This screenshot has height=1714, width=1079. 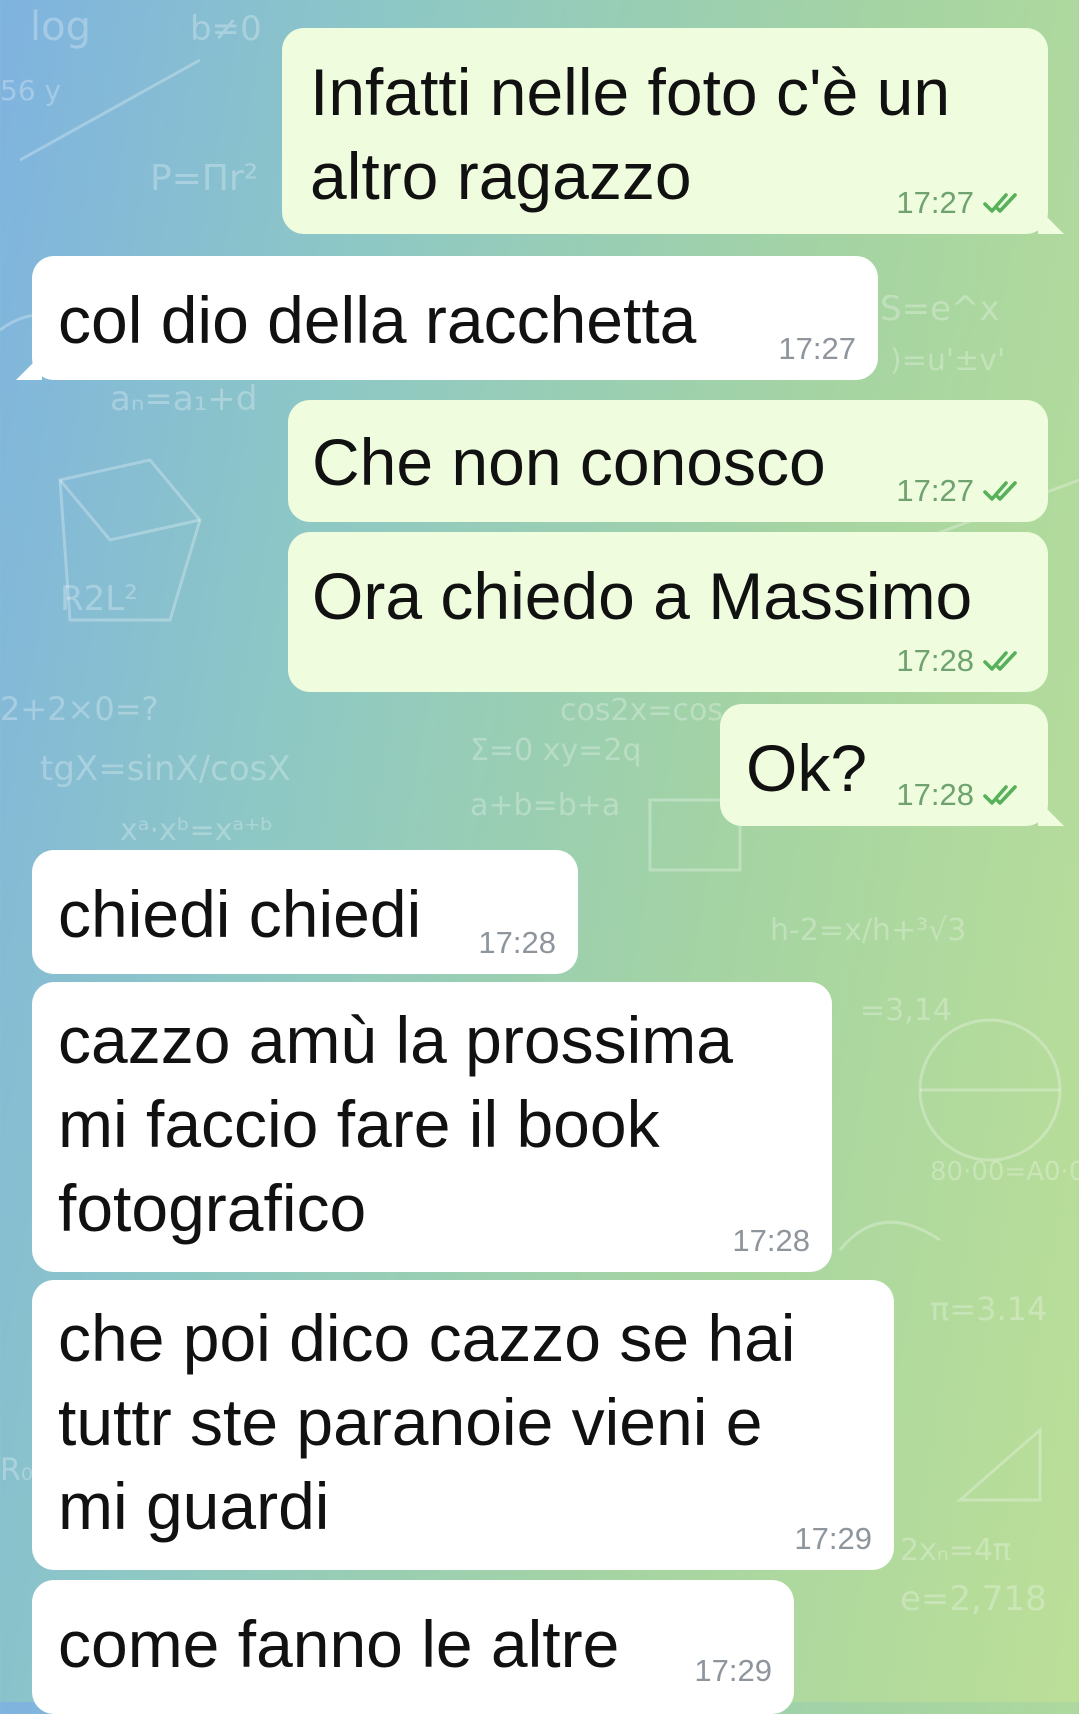 What do you see at coordinates (973, 1599) in the screenshot?
I see `svg-text: e=2,718` at bounding box center [973, 1599].